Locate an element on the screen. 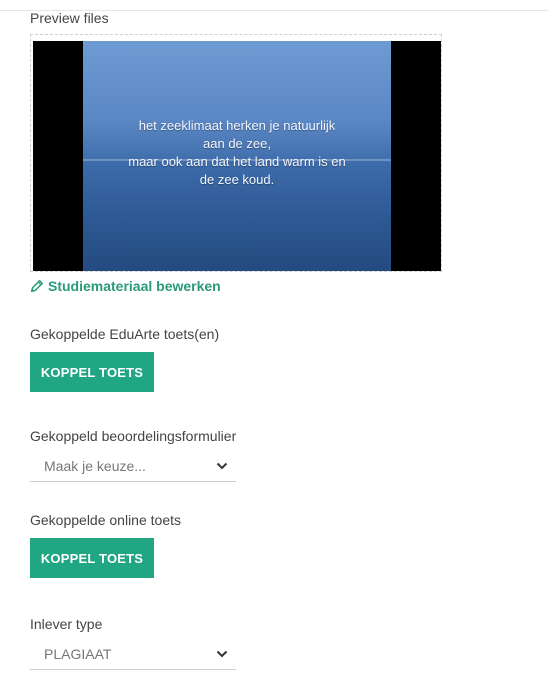  link-eduarte-test-button: KOPPEL TOETS is located at coordinates (92, 372).